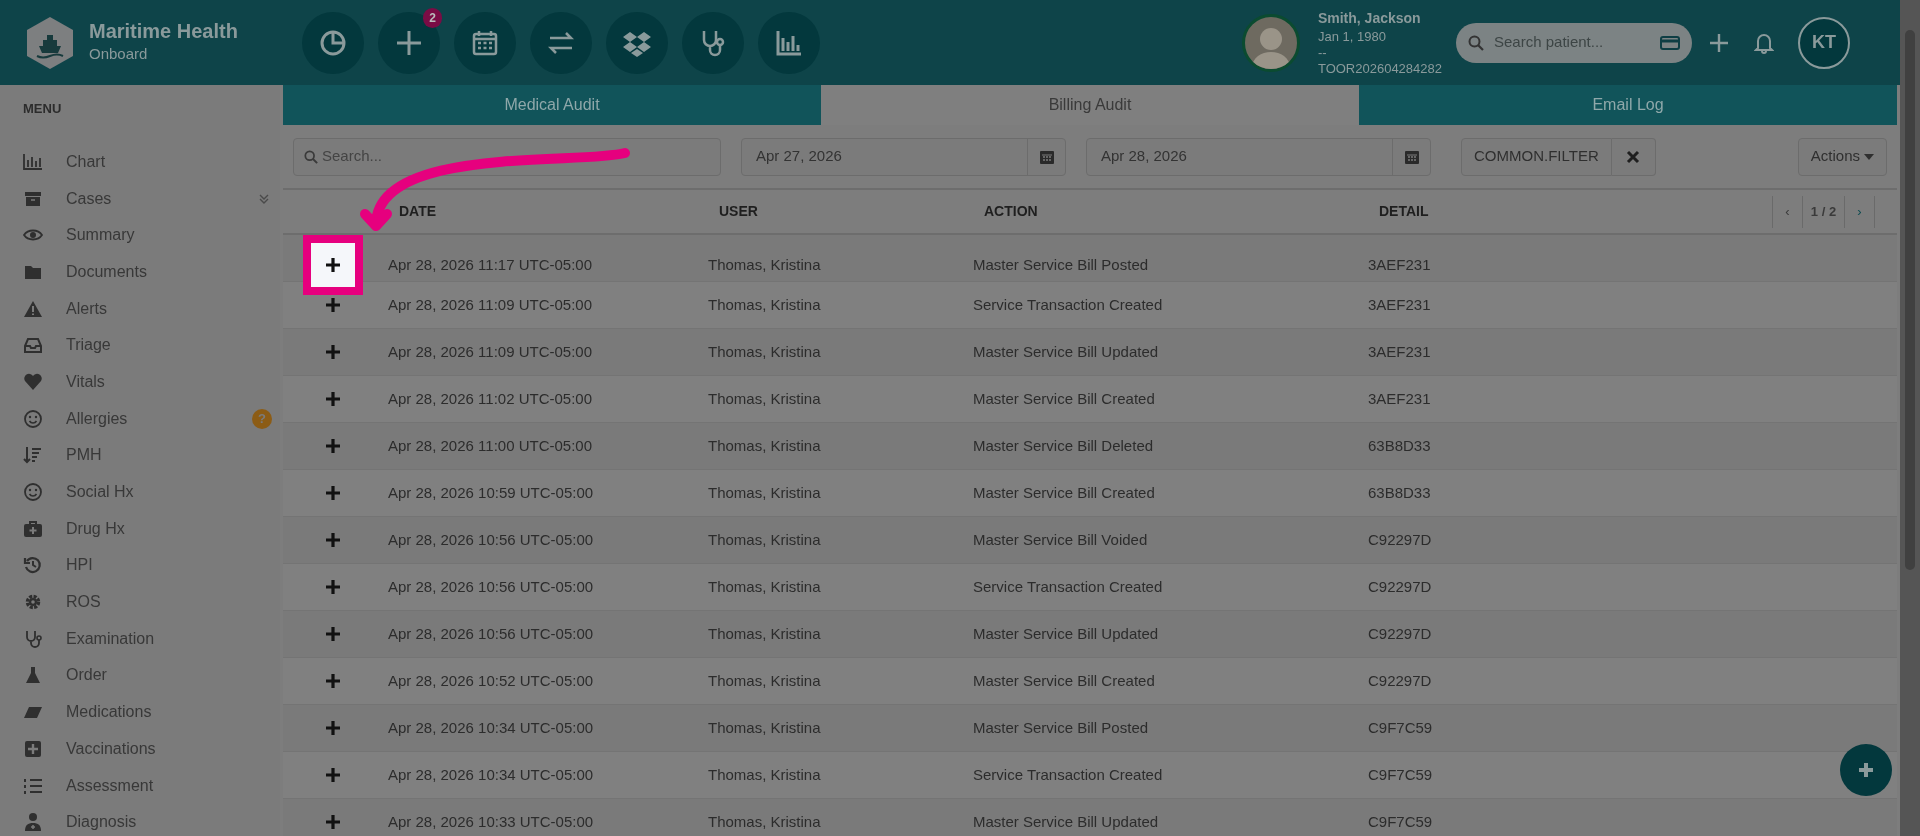 This screenshot has height=836, width=1920. What do you see at coordinates (1369, 18) in the screenshot?
I see `patient-name: Smith, Jackson` at bounding box center [1369, 18].